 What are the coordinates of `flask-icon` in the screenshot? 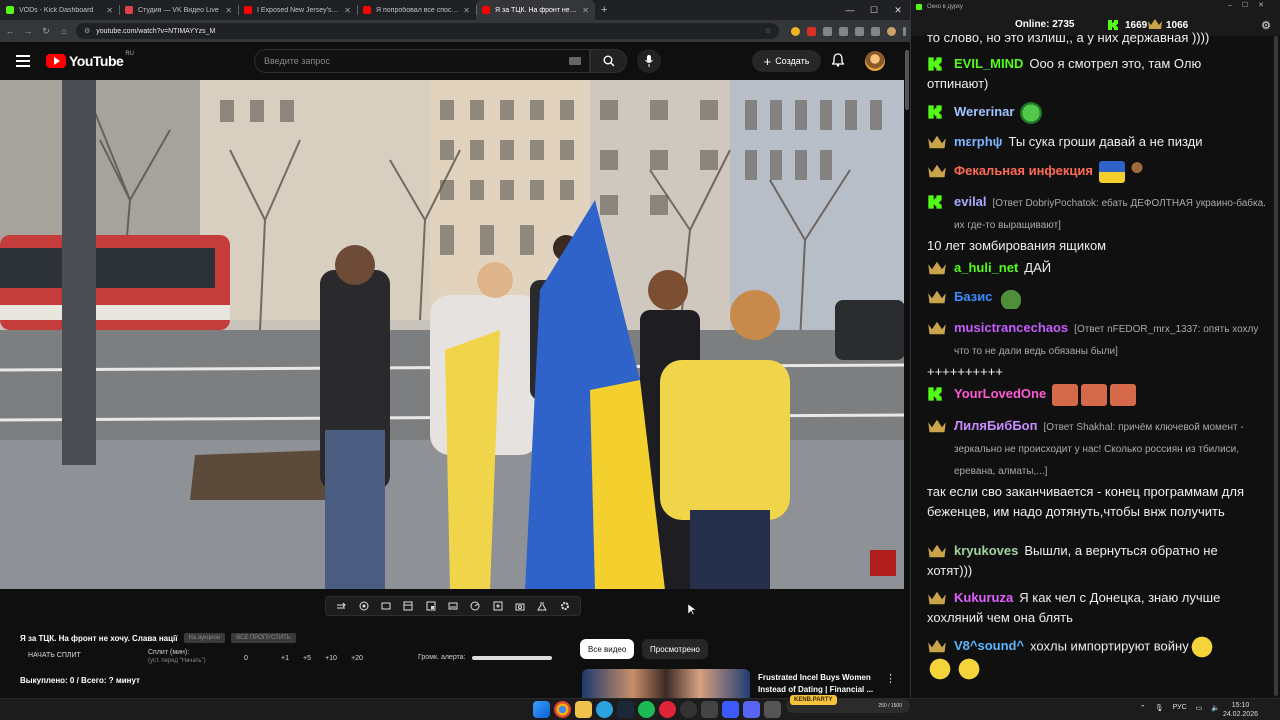 It's located at (542, 606).